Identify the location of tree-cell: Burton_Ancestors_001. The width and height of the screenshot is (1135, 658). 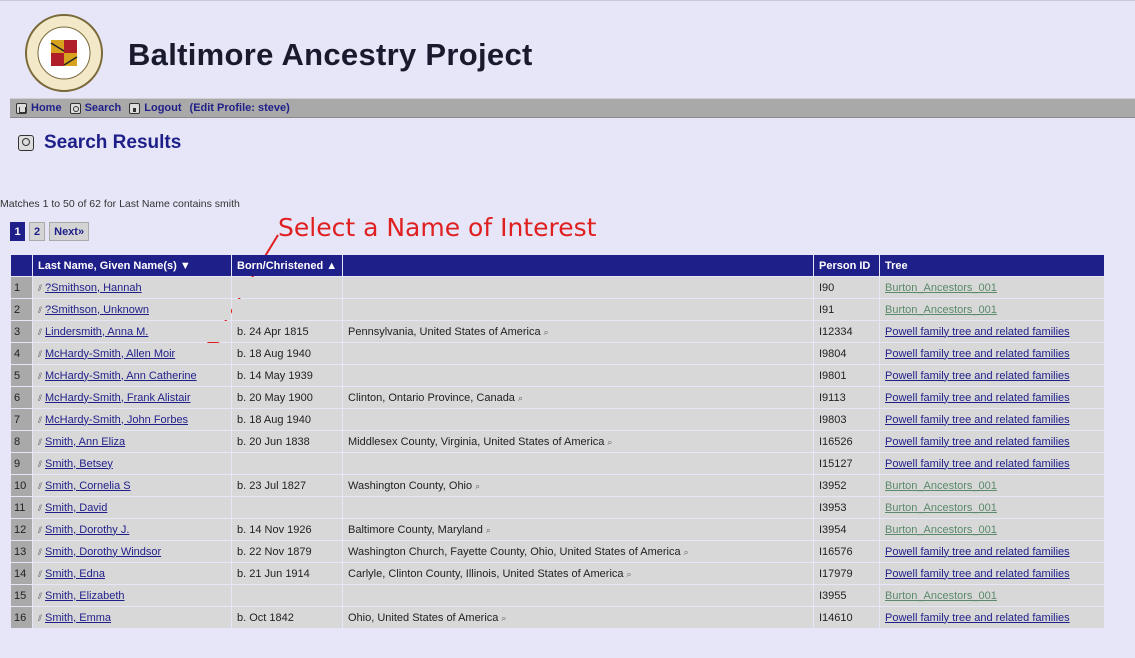
(992, 595).